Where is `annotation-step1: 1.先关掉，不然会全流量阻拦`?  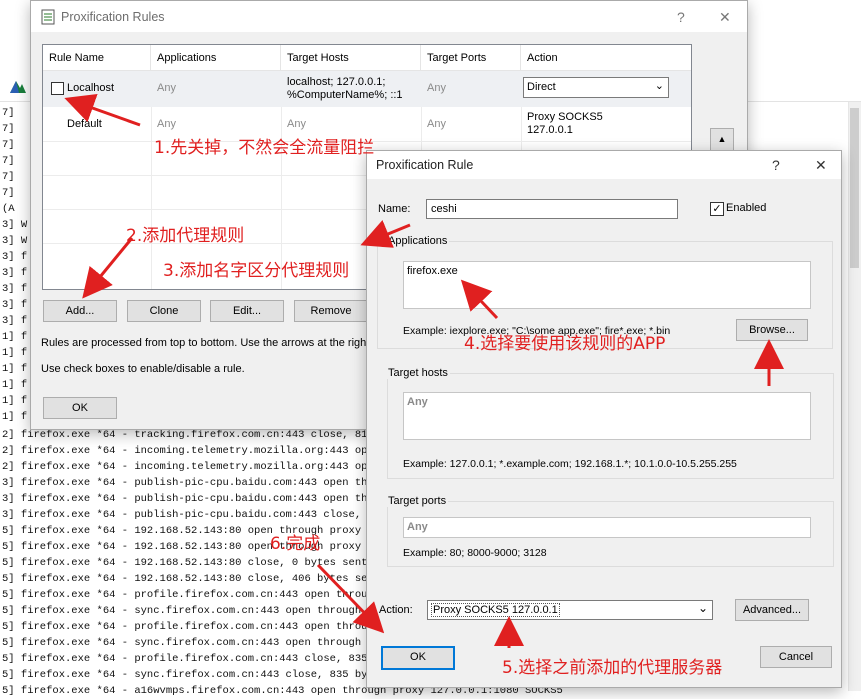
annotation-step1: 1.先关掉，不然会全流量阻拦 is located at coordinates (264, 148).